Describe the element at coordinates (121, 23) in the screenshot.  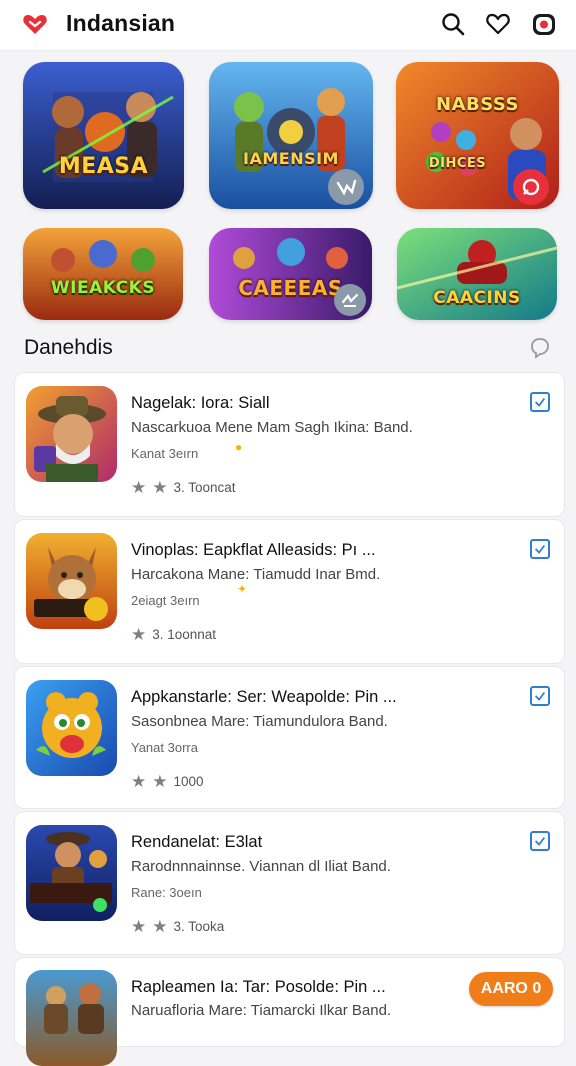
I see `app-title: Indansian` at that location.